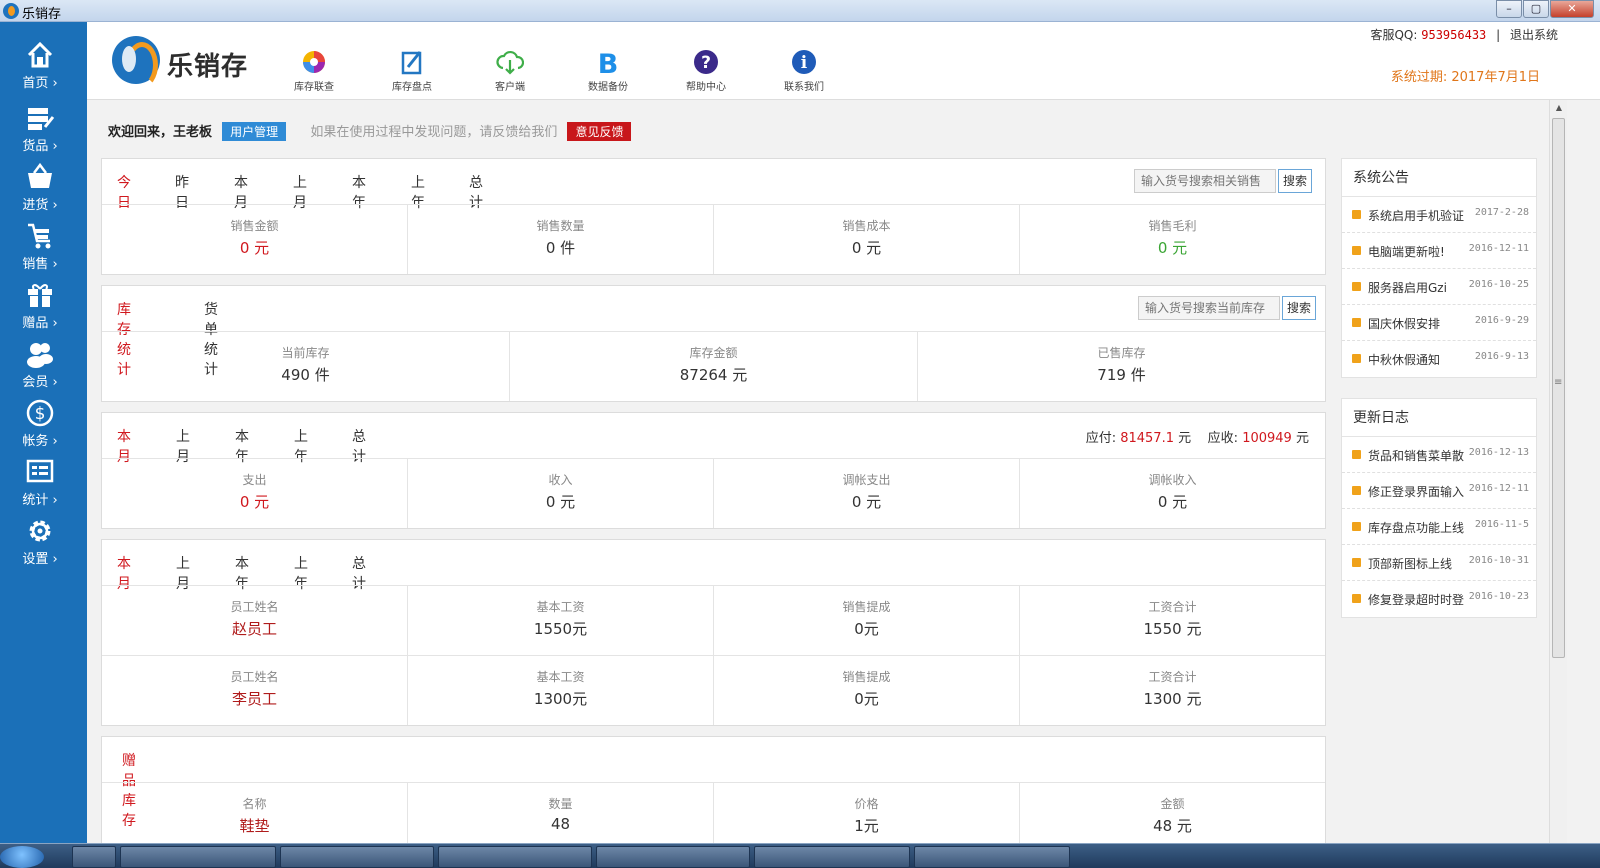  I want to click on vertical-scrollbar: ▲ ▼, so click(1558, 480).